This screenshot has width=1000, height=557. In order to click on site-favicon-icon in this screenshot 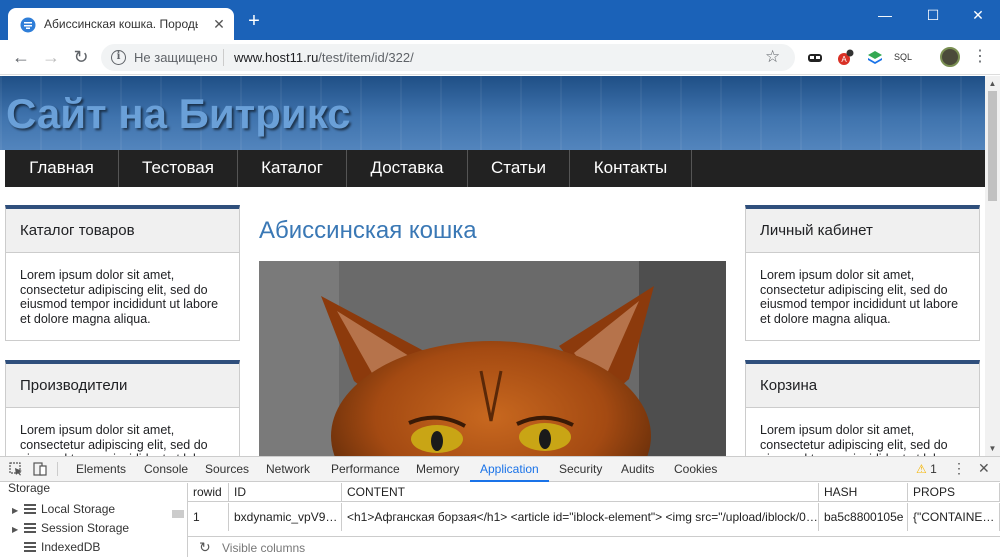, I will do `click(28, 25)`.